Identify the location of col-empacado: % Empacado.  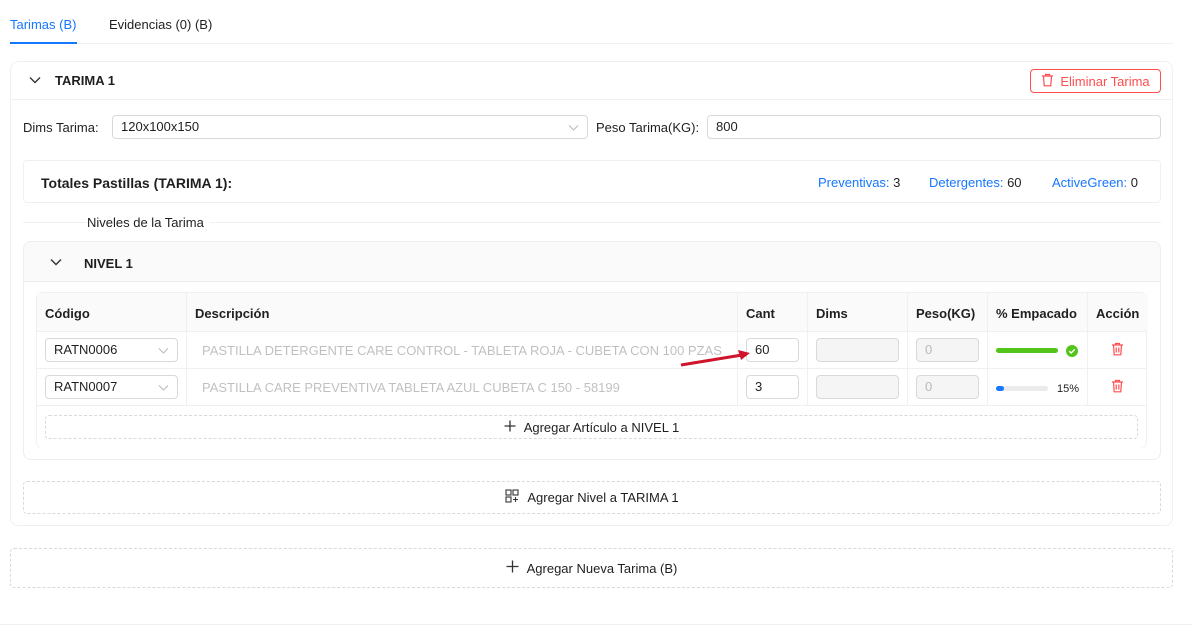
(1038, 312).